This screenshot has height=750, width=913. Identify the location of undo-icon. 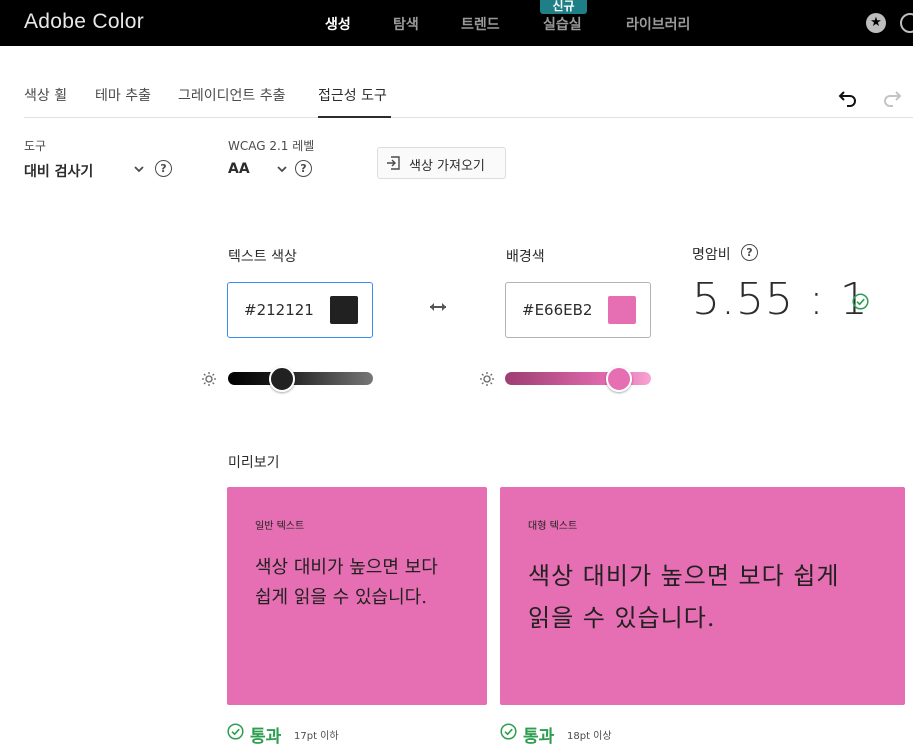
(848, 98).